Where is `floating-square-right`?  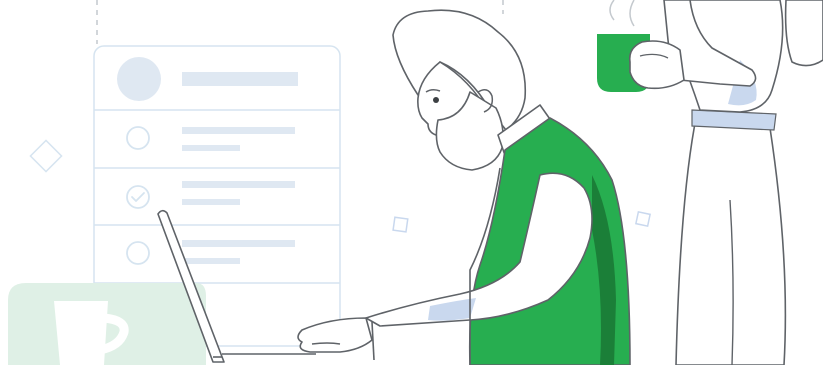 floating-square-right is located at coordinates (643, 219).